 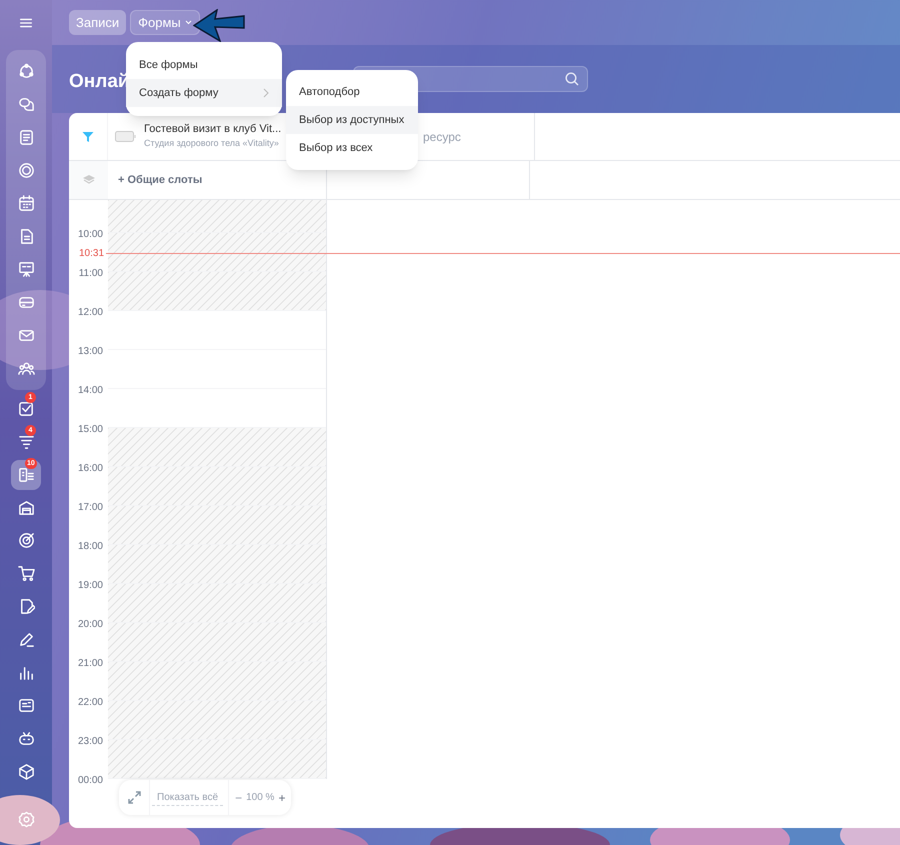 What do you see at coordinates (26, 507) in the screenshot?
I see `garage-icon` at bounding box center [26, 507].